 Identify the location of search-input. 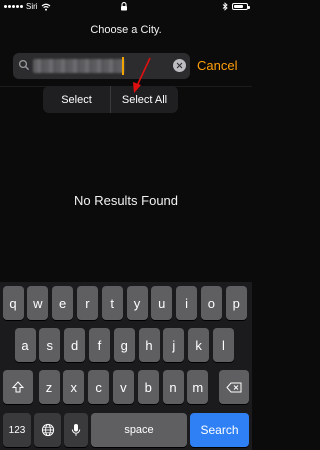
(101, 66).